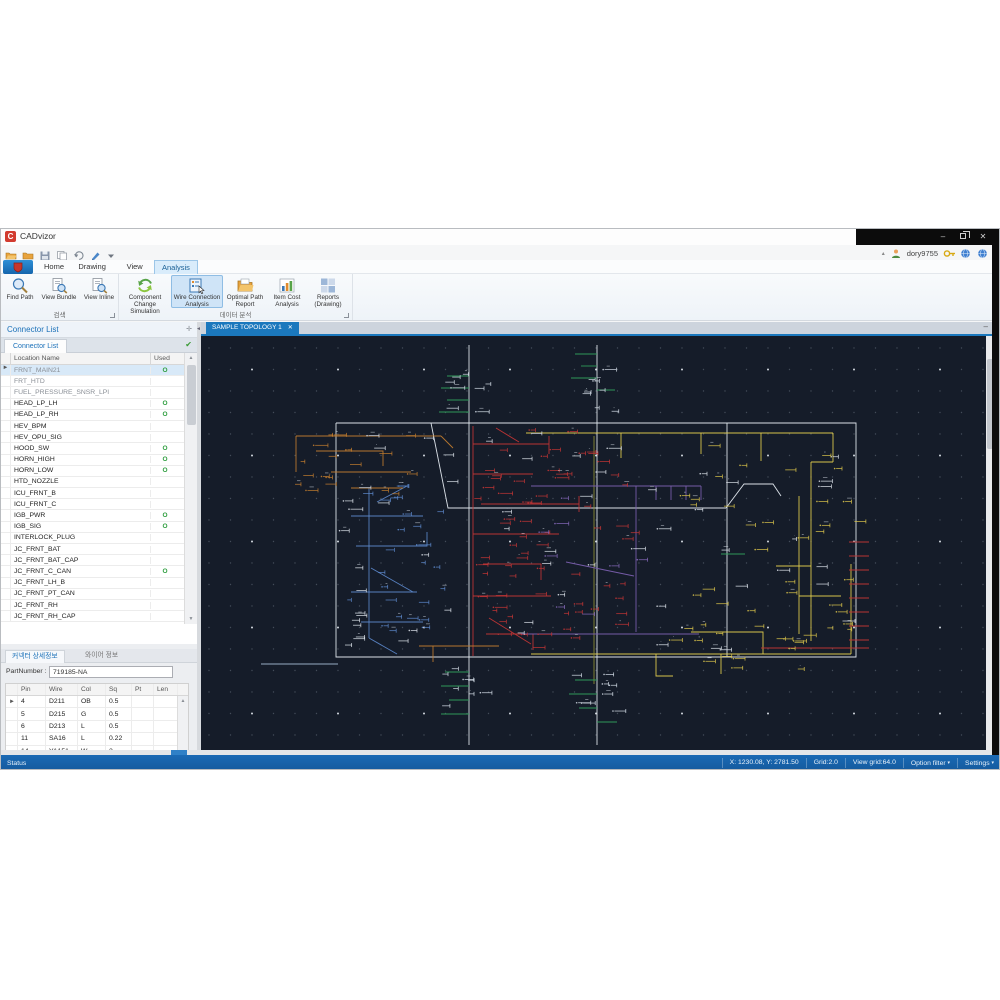  Describe the element at coordinates (949, 763) in the screenshot. I see `chevron-down-icon: ▾` at that location.